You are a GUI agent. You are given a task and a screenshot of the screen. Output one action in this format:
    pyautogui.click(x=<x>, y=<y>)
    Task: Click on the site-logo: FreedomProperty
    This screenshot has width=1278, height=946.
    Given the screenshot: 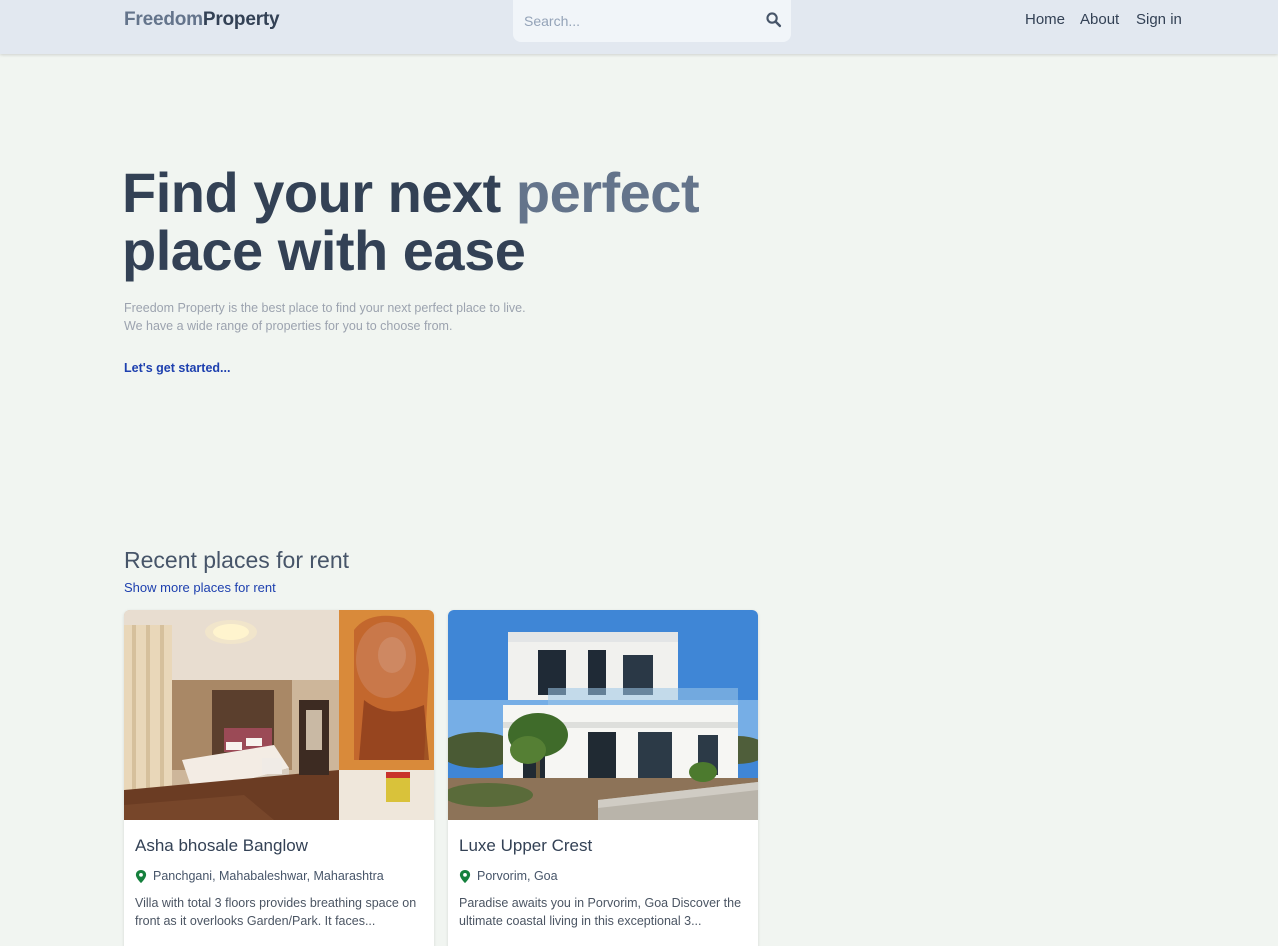 What is the action you would take?
    pyautogui.click(x=202, y=20)
    